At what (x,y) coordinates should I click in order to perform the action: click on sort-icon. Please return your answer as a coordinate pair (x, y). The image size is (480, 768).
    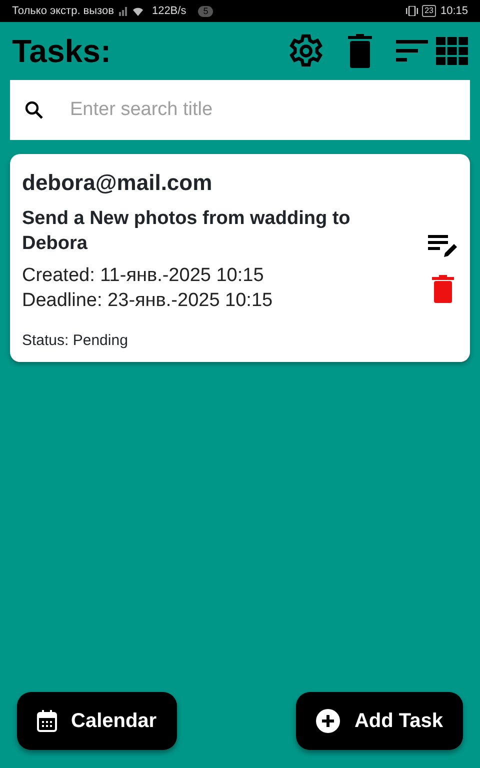
    Looking at the image, I should click on (412, 51).